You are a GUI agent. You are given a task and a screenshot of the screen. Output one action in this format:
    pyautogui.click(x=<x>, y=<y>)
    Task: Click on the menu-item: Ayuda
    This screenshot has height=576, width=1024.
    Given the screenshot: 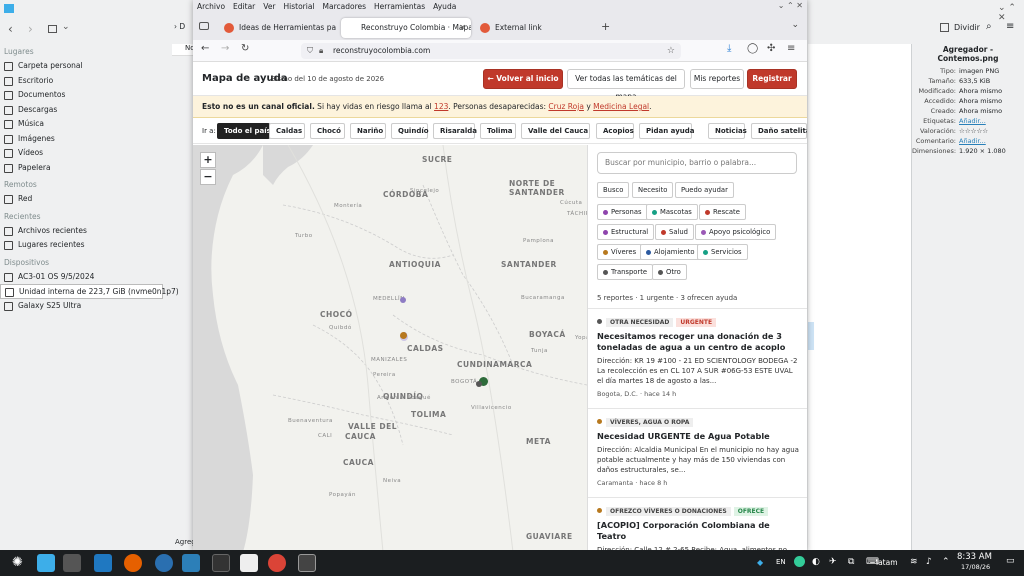 What is the action you would take?
    pyautogui.click(x=444, y=7)
    